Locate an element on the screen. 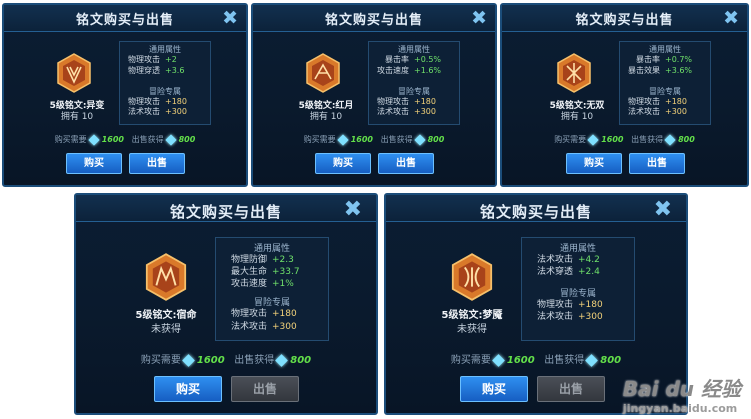 This screenshot has height=419, width=751. stat-value: +0.5% is located at coordinates (428, 59).